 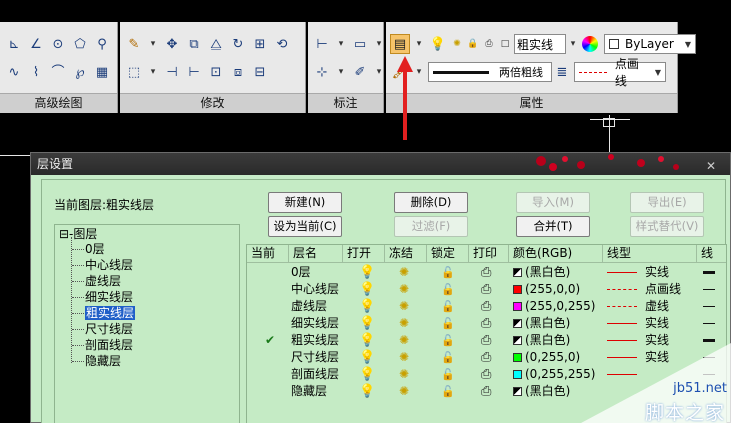 I want to click on offset-icon: ⟲, so click(x=282, y=44).